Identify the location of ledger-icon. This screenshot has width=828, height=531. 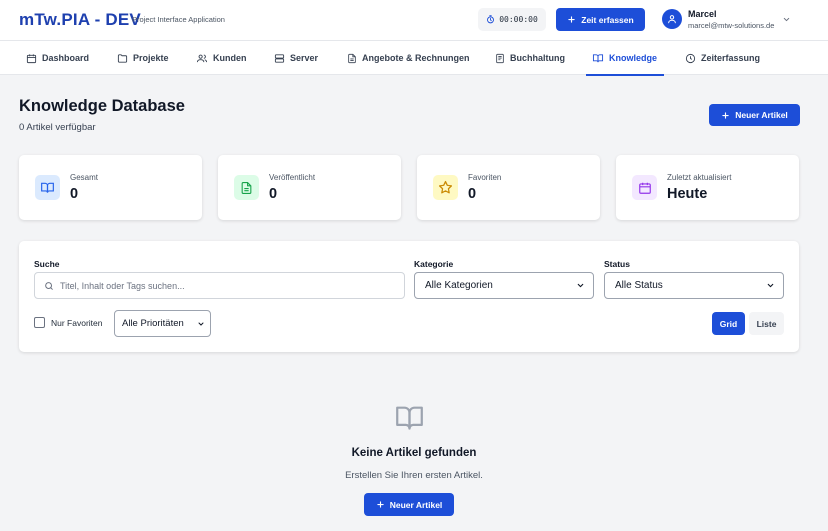
(500, 58).